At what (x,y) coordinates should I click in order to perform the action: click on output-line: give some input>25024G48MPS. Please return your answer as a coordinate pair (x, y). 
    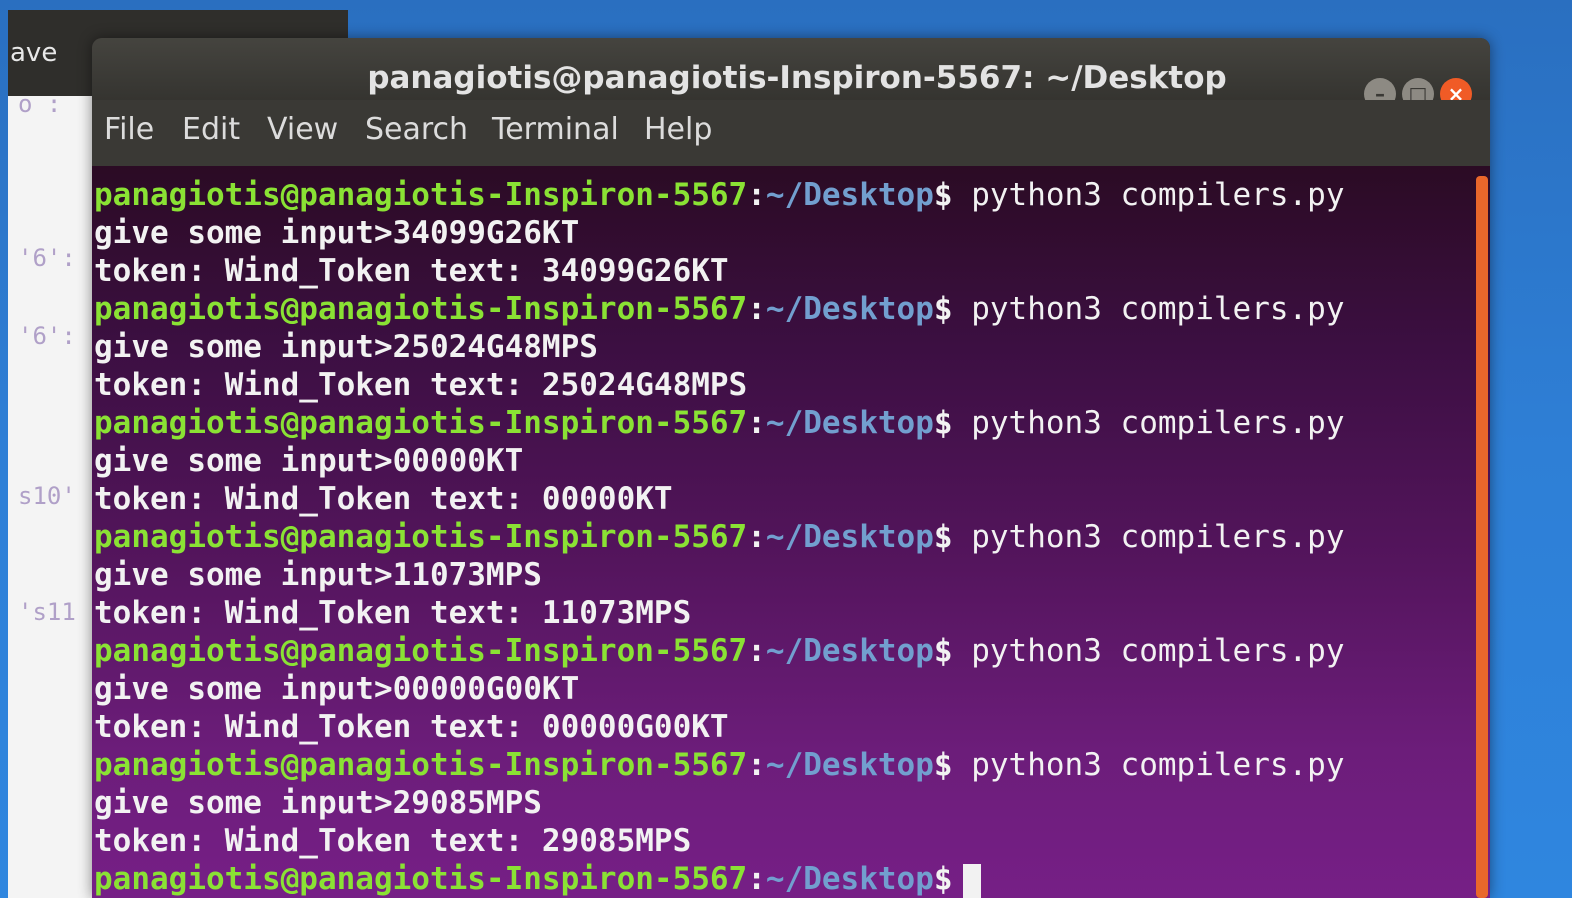
    Looking at the image, I should click on (346, 347).